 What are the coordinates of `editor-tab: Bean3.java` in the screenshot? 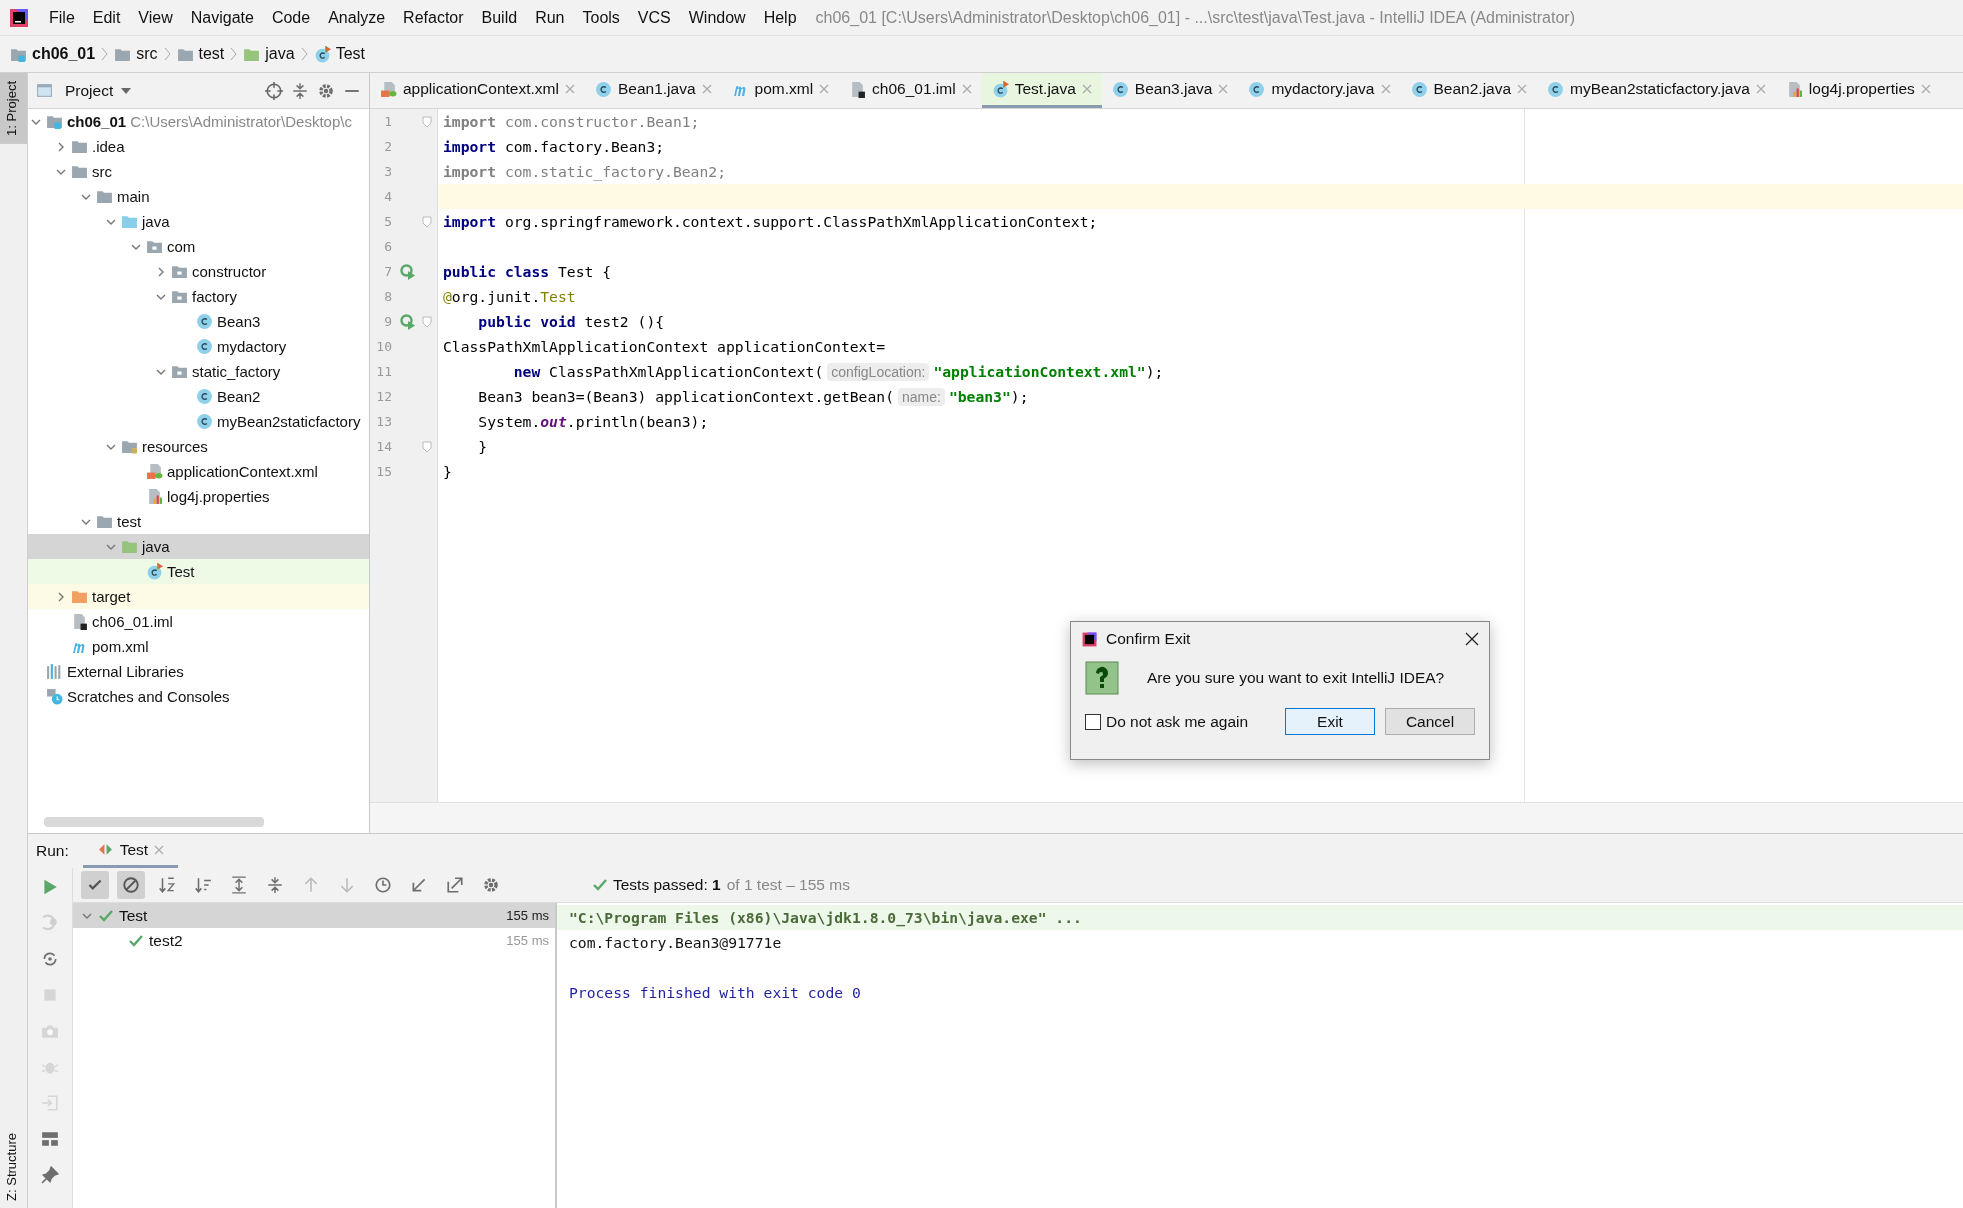 It's located at (1170, 90).